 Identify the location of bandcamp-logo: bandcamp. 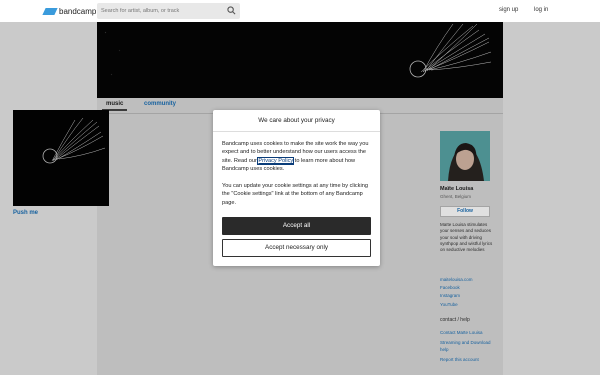
(69, 11).